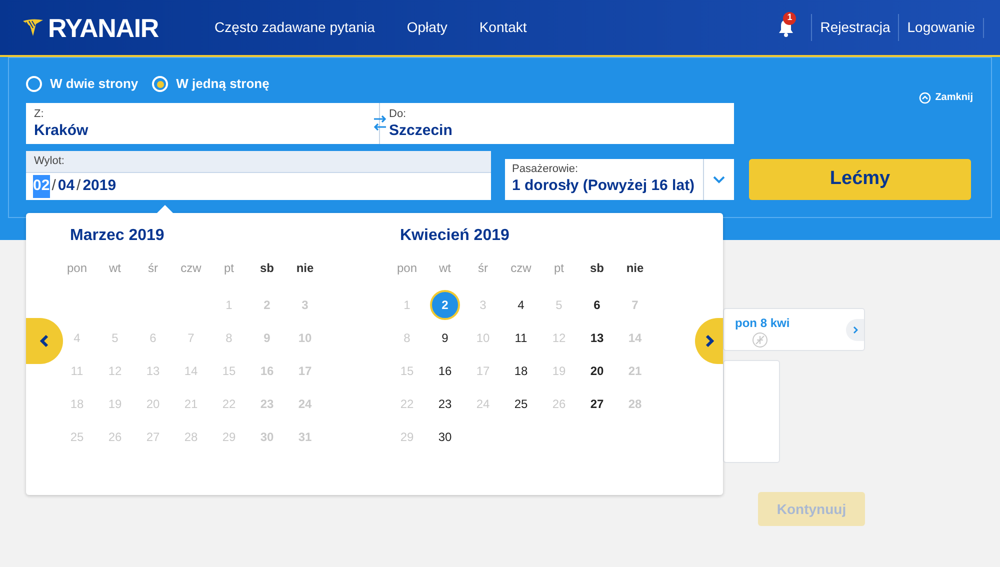 The width and height of the screenshot is (1000, 567). I want to click on month-title: Marzec 2019, so click(117, 236).